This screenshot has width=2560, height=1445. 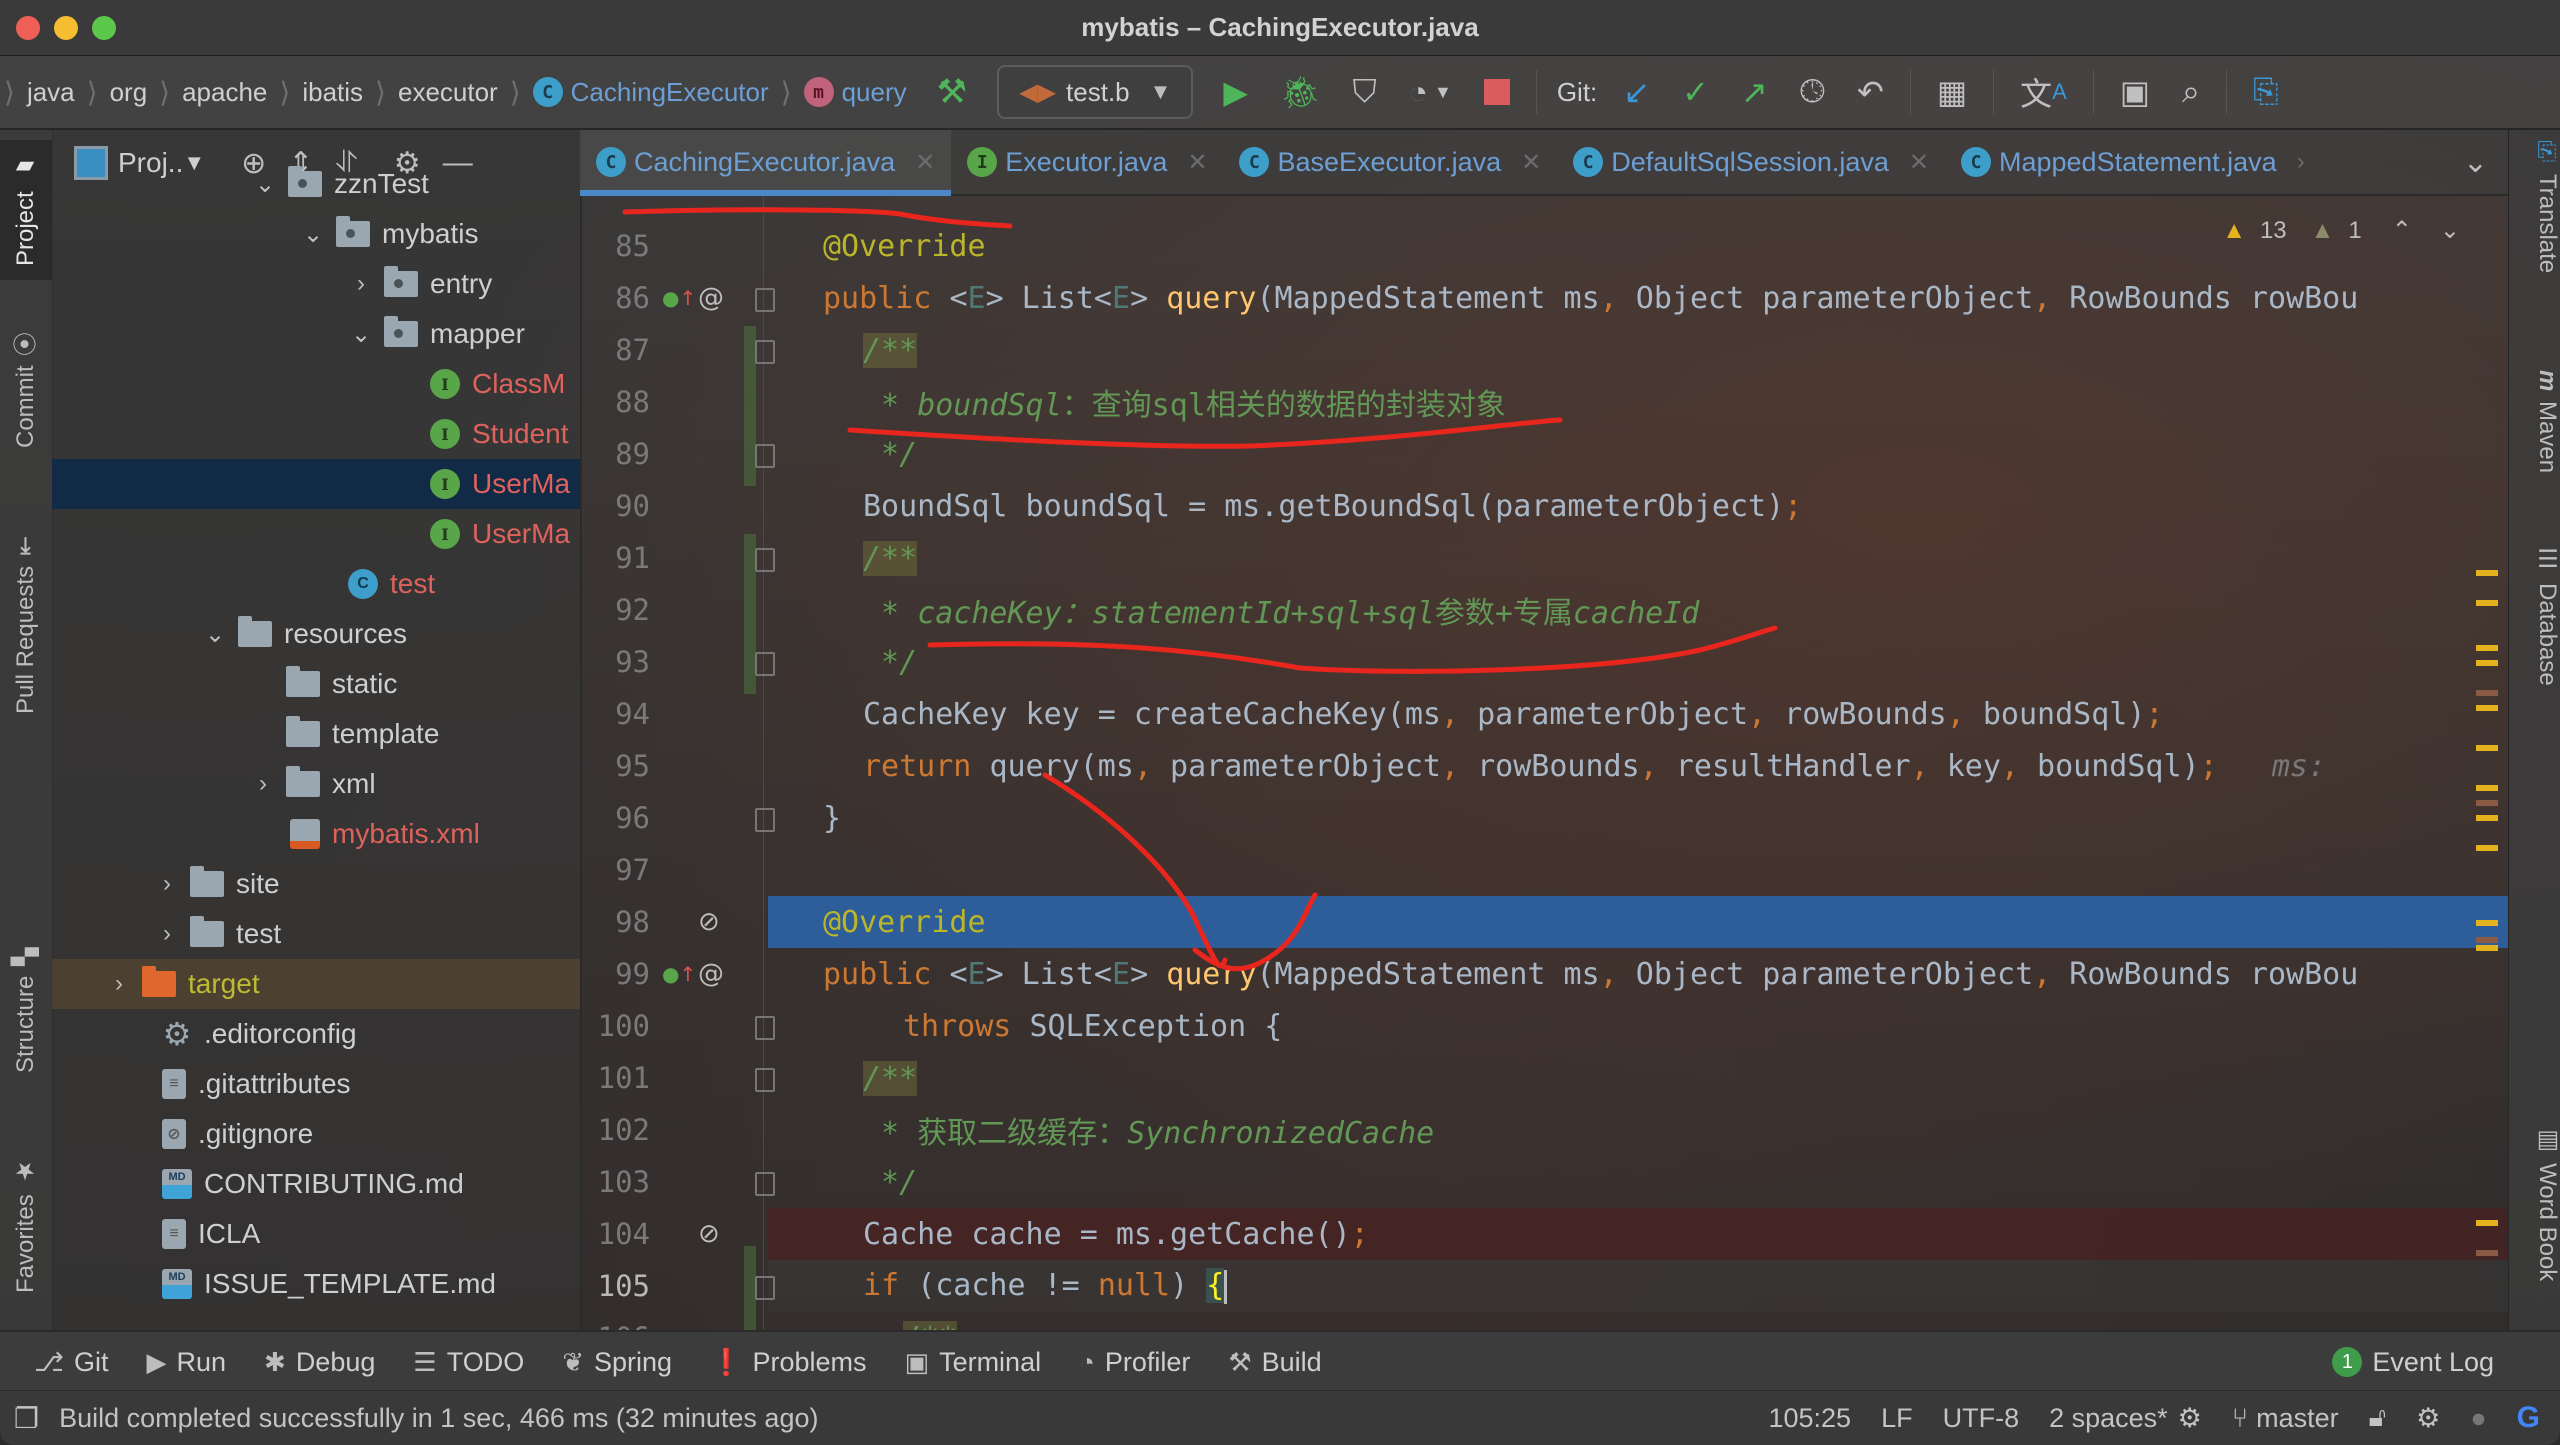 What do you see at coordinates (1870, 92) in the screenshot?
I see `rollback-icon: ↶` at bounding box center [1870, 92].